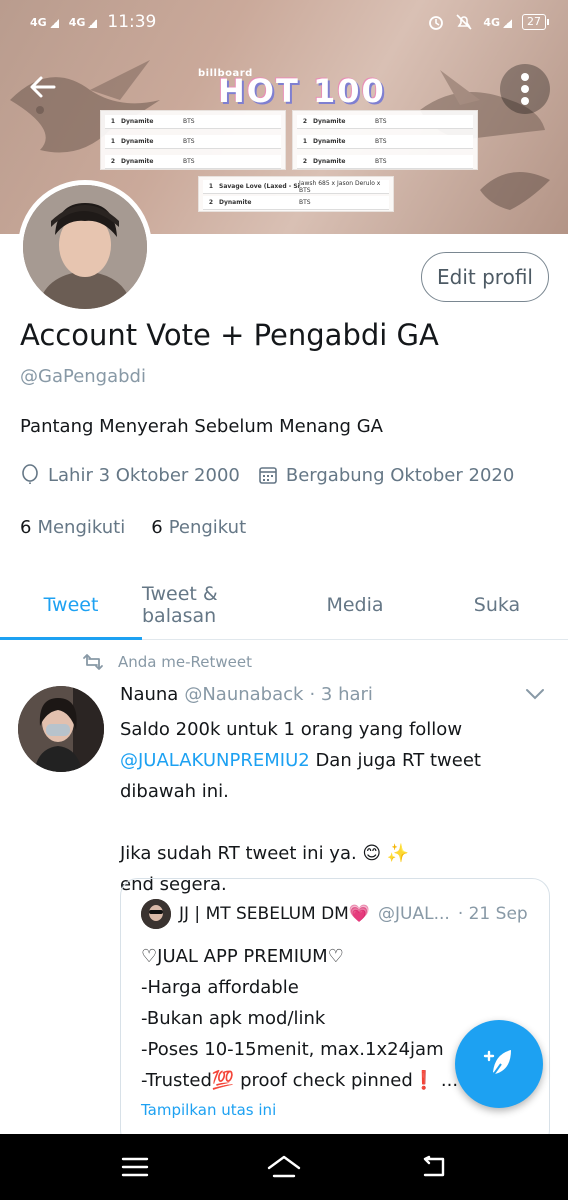 This screenshot has width=568, height=1200. What do you see at coordinates (497, 604) in the screenshot?
I see `tab-likes: Suka` at bounding box center [497, 604].